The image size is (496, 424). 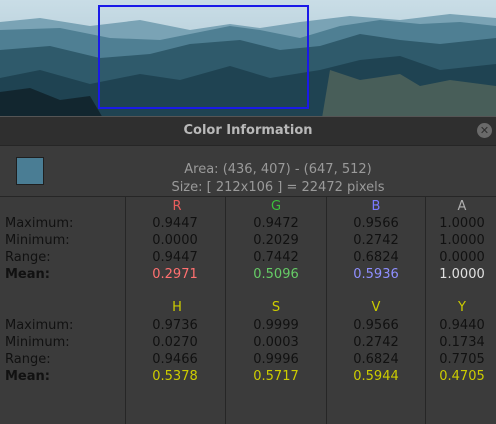 What do you see at coordinates (276, 342) in the screenshot?
I see `value: 0.0003` at bounding box center [276, 342].